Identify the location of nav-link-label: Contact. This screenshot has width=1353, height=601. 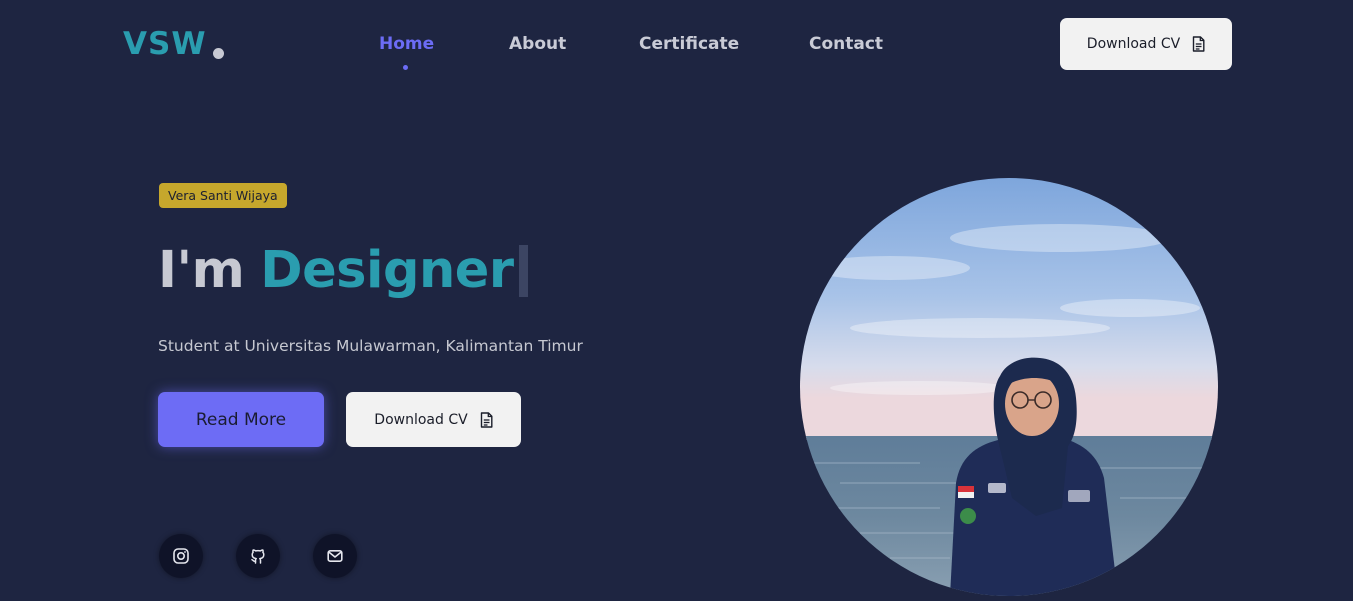
(846, 44).